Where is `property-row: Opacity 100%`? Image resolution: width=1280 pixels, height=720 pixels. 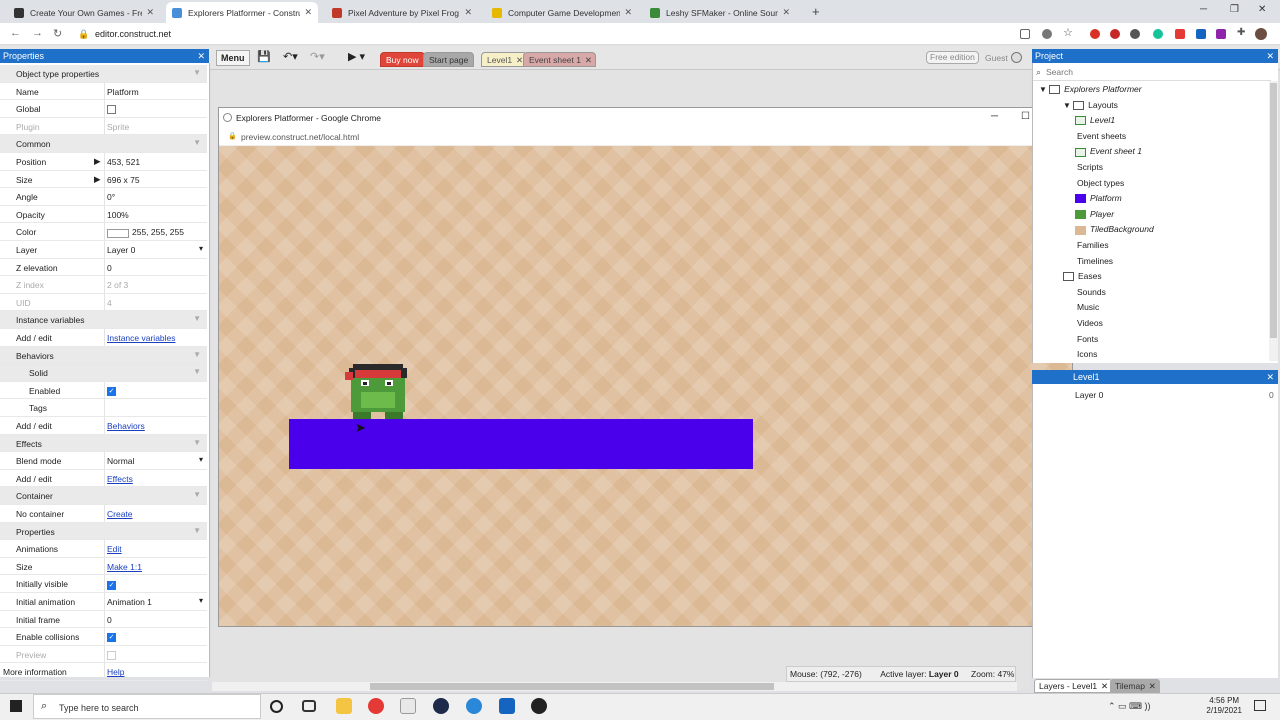 property-row: Opacity 100% is located at coordinates (103, 214).